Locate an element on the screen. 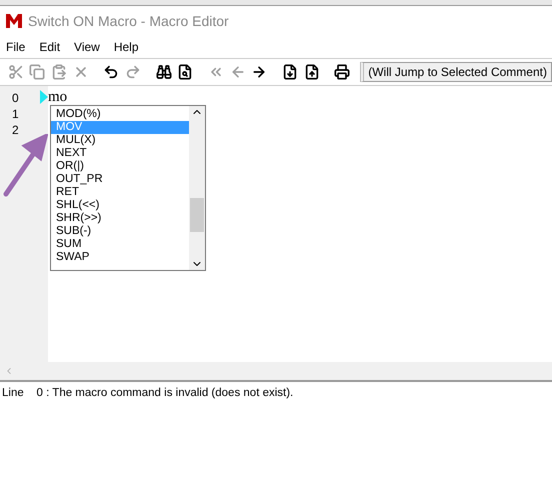 The height and width of the screenshot is (486, 552). file-down-icon is located at coordinates (290, 72).